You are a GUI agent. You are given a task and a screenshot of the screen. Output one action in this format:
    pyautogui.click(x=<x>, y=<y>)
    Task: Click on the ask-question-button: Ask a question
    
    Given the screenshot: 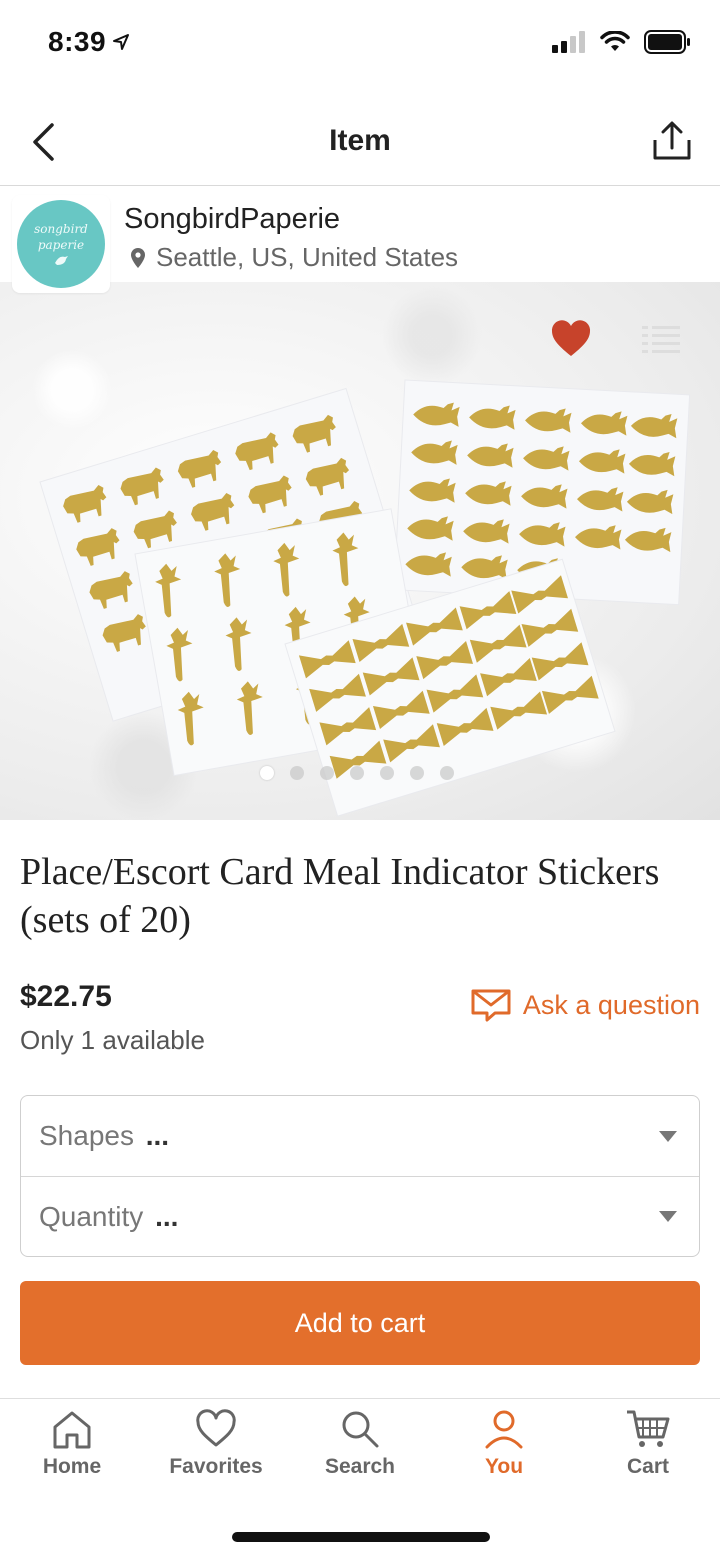 What is the action you would take?
    pyautogui.click(x=585, y=1005)
    